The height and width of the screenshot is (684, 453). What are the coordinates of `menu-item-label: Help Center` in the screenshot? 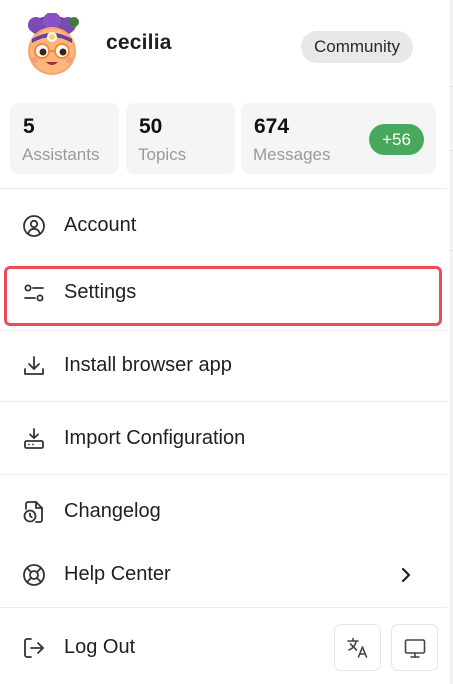 It's located at (117, 574).